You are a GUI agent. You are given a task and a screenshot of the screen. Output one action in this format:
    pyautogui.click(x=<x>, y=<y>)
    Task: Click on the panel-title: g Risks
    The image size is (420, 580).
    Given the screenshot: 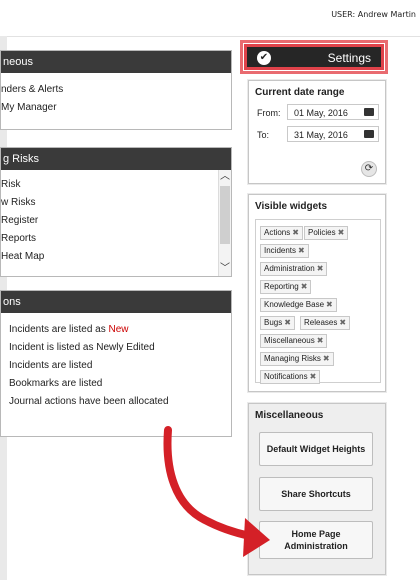 What is the action you would take?
    pyautogui.click(x=116, y=159)
    